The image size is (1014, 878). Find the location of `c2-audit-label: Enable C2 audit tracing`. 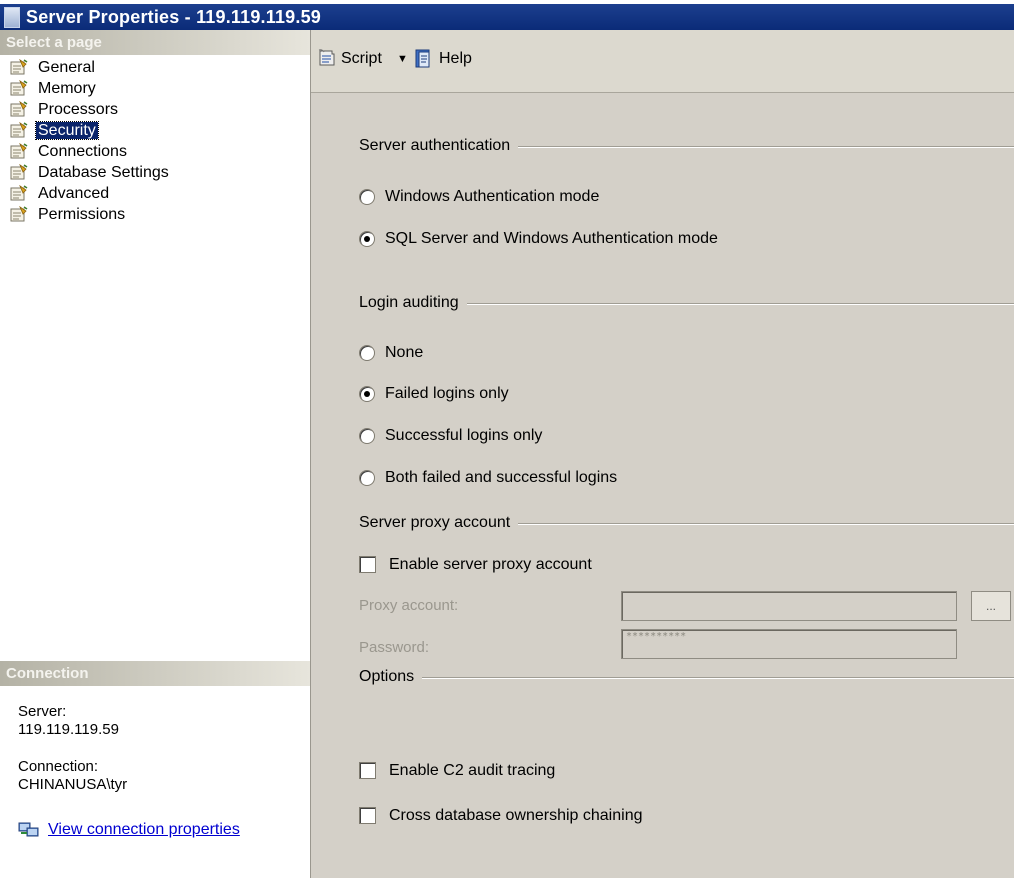

c2-audit-label: Enable C2 audit tracing is located at coordinates (472, 770).